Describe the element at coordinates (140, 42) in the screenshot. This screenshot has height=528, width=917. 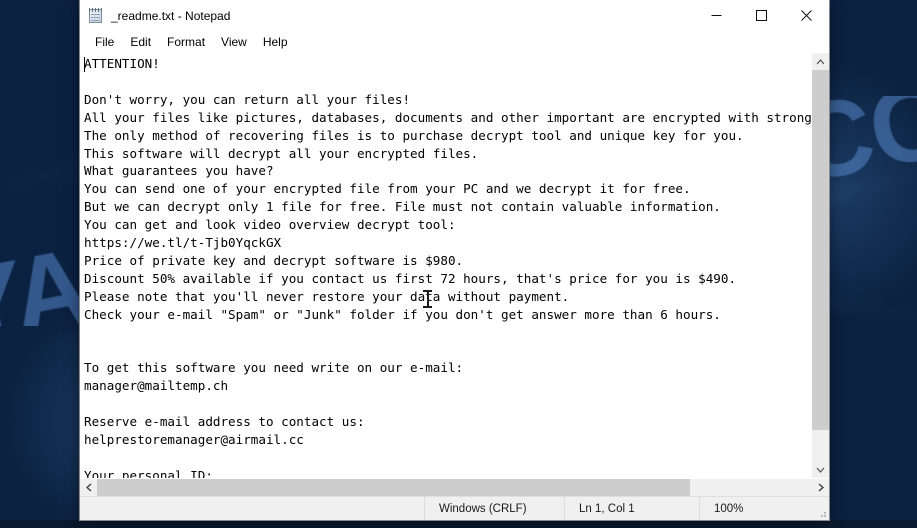
I see `menu-item-edit: Edit` at that location.